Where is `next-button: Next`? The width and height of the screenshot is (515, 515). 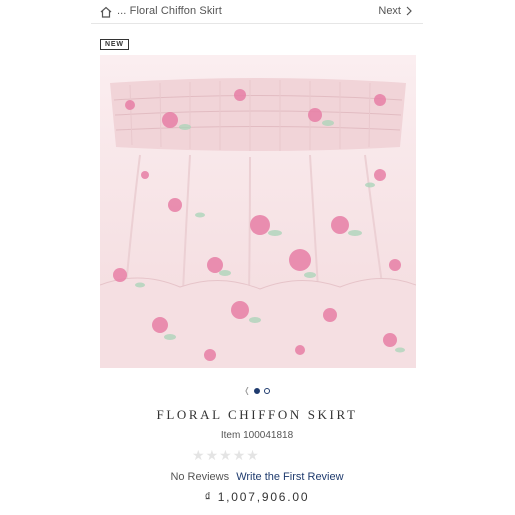 next-button: Next is located at coordinates (395, 11).